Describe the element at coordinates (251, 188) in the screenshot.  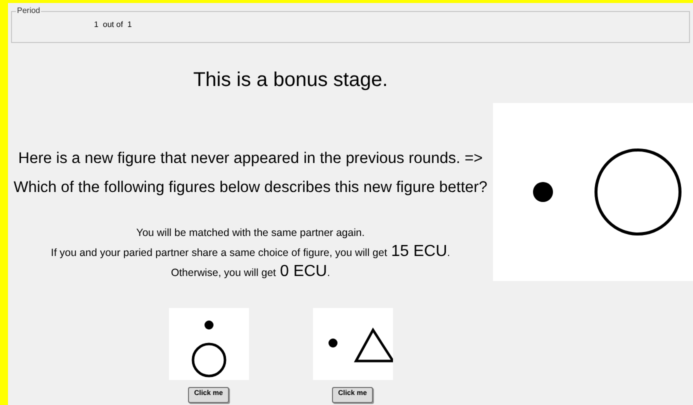
I see `question-text: Which of the following figures below describes this new figure better?` at that location.